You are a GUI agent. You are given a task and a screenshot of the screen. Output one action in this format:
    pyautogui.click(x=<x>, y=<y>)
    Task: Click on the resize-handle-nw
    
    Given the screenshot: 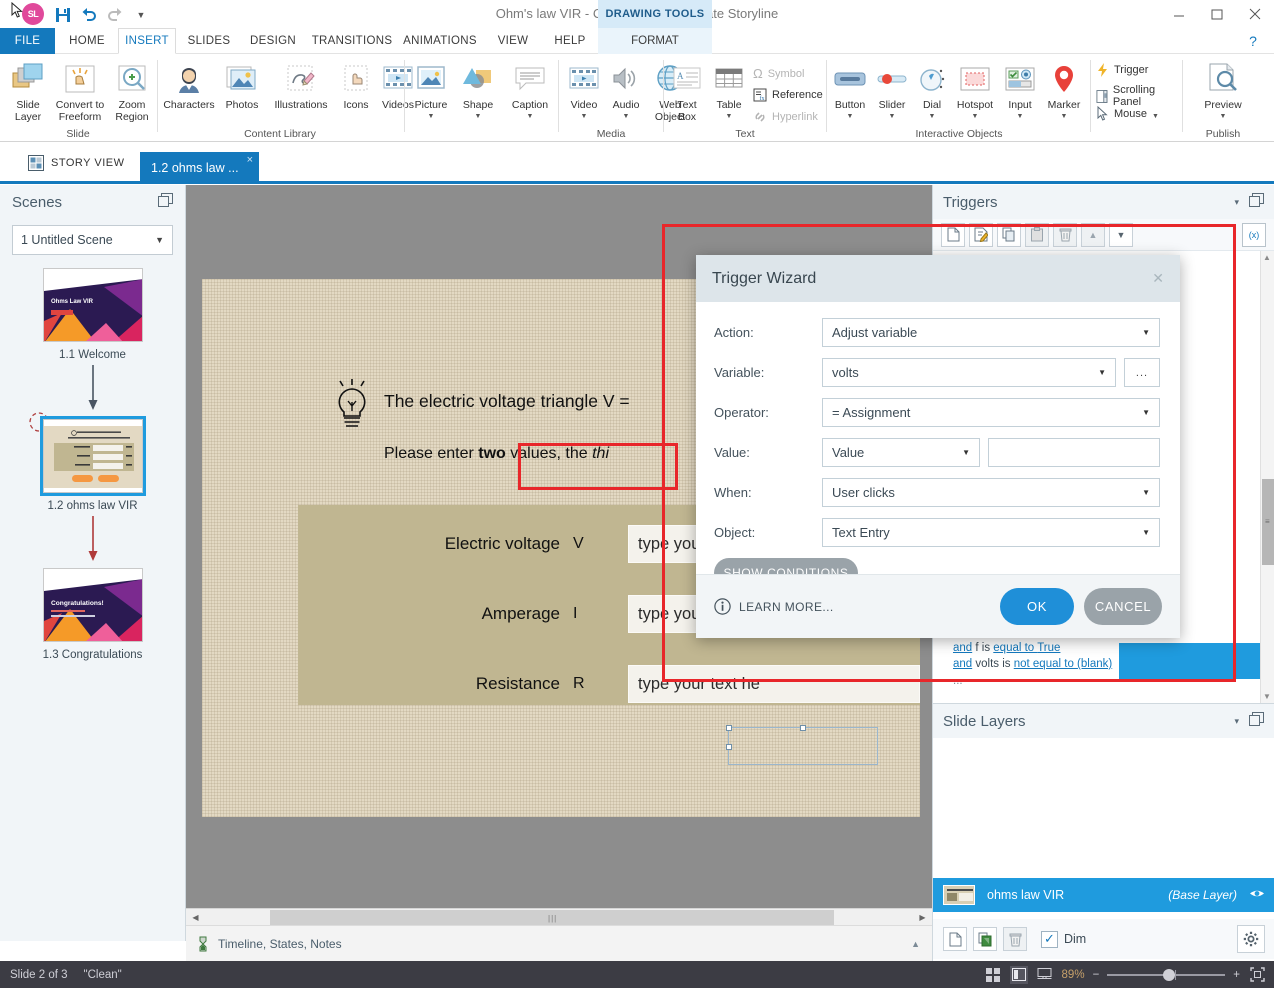 What is the action you would take?
    pyautogui.click(x=729, y=728)
    